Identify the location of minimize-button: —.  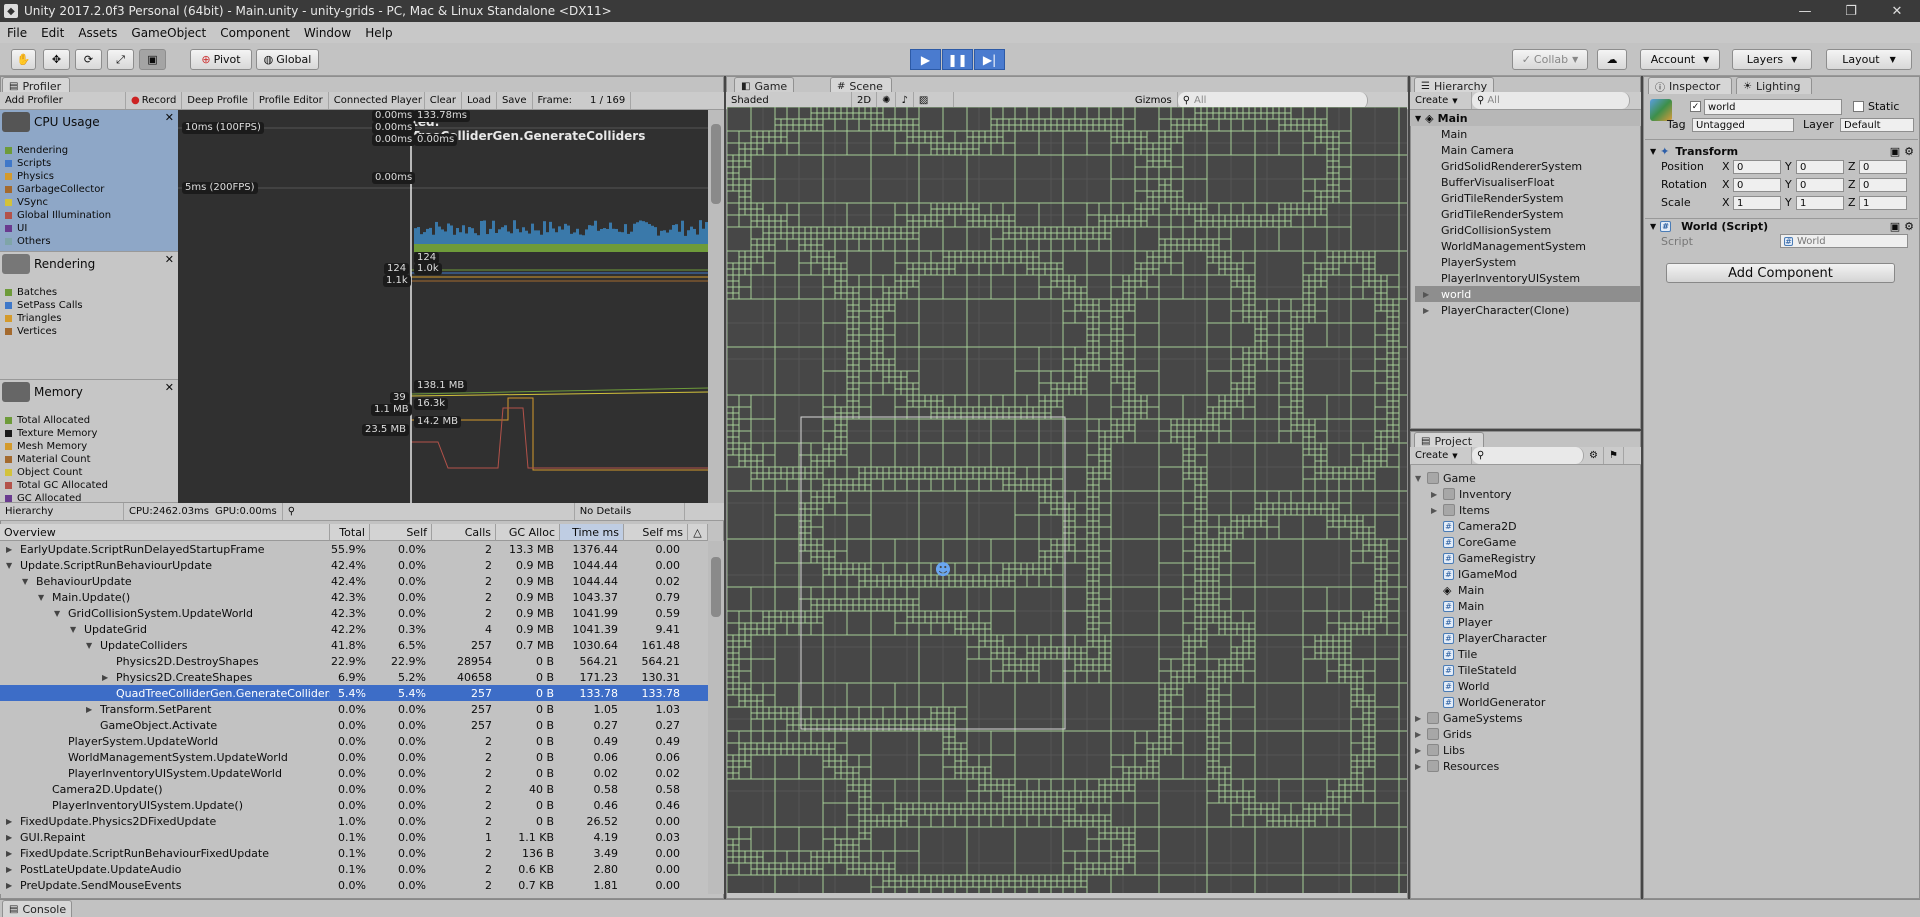
(1805, 11).